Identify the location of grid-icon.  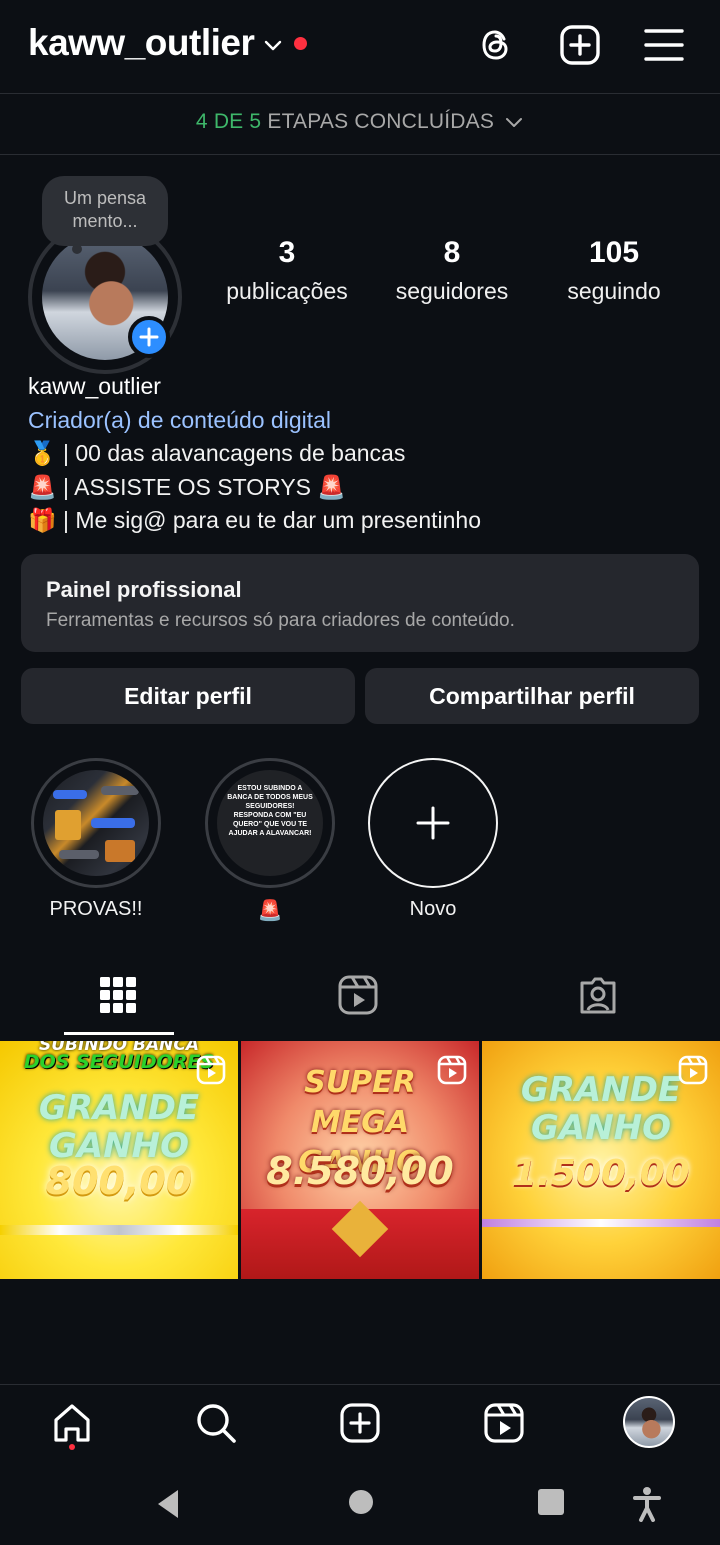
(118, 995).